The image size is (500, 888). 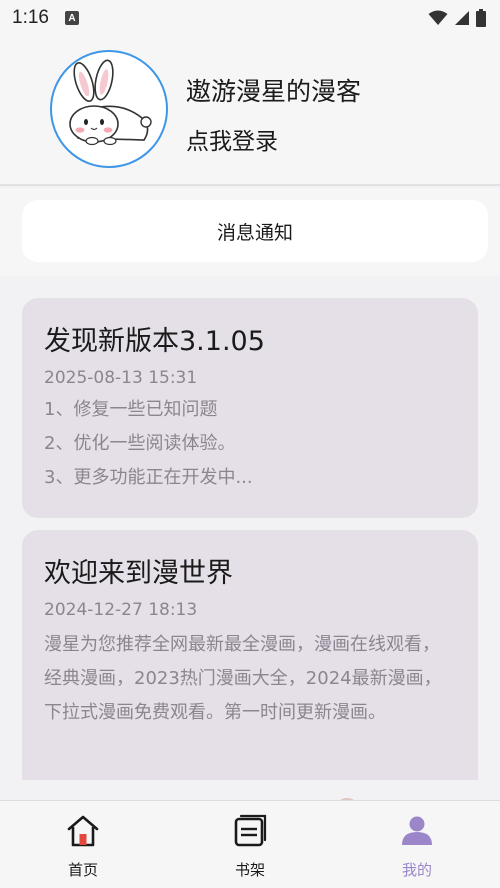 What do you see at coordinates (121, 610) in the screenshot?
I see `message-date: 2024-12-27 18:13` at bounding box center [121, 610].